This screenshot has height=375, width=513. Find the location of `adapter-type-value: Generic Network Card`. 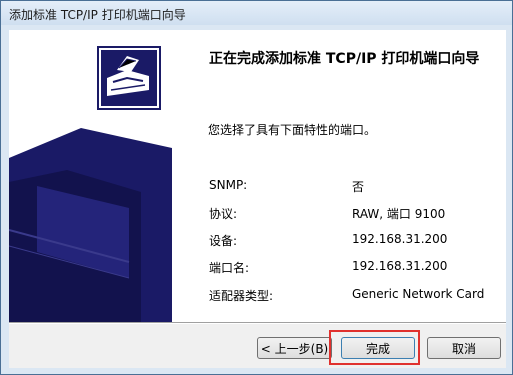

adapter-type-value: Generic Network Card is located at coordinates (418, 294).